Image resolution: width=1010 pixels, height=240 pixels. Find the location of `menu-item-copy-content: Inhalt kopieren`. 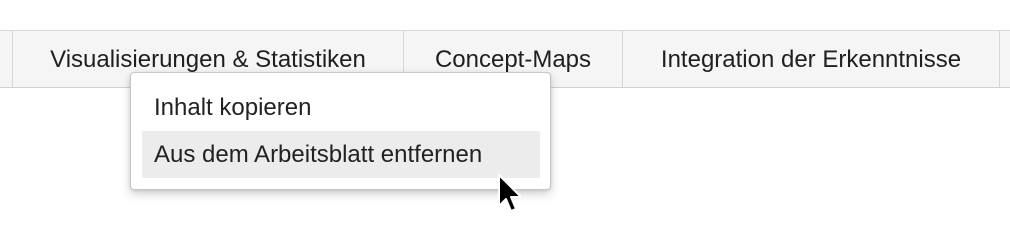

menu-item-copy-content: Inhalt kopieren is located at coordinates (341, 107).